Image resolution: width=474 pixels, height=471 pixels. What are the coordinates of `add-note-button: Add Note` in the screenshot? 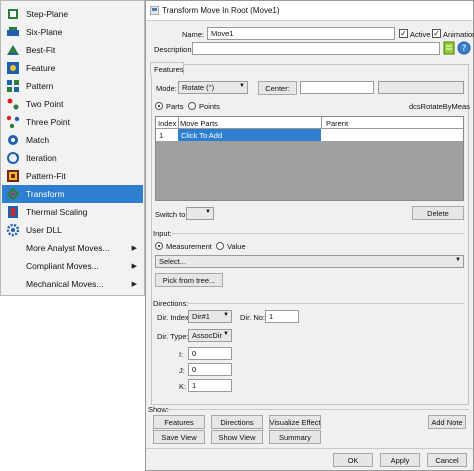 It's located at (447, 422).